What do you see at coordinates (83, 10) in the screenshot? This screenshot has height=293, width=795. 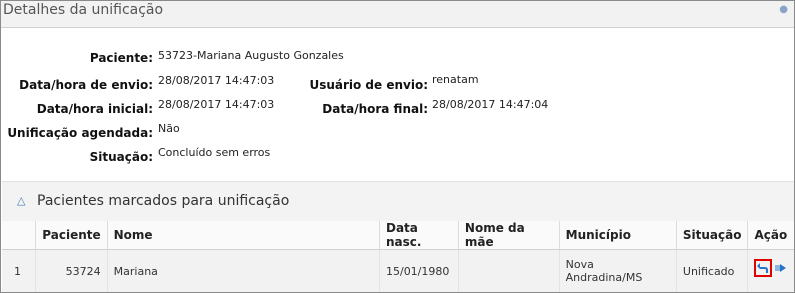 I see `panel-title: Detalhes da unificação` at bounding box center [83, 10].